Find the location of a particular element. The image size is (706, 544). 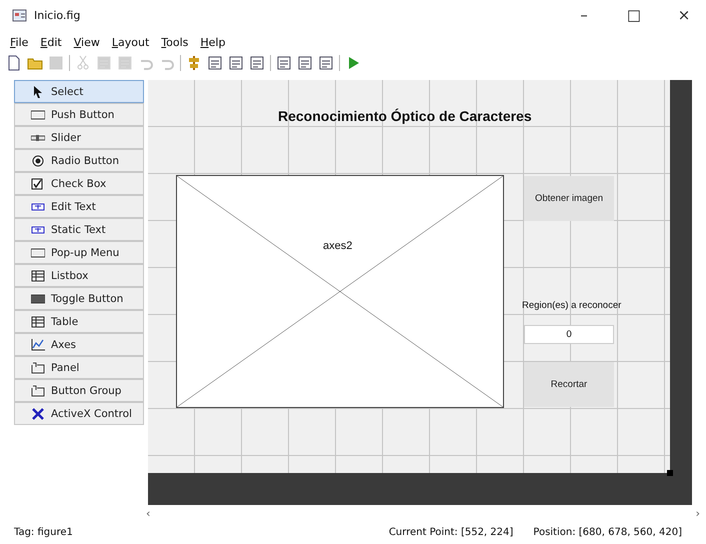

palette-item: ActiveX Control is located at coordinates (79, 413).